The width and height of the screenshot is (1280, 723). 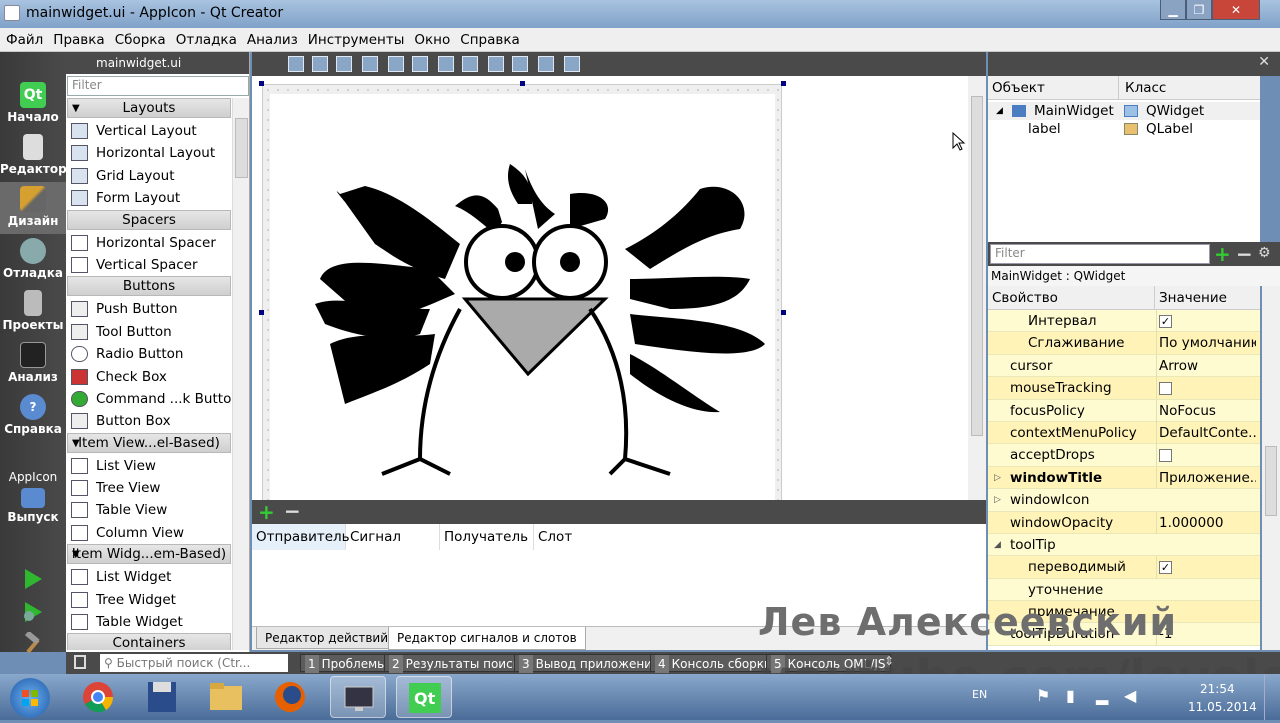 What do you see at coordinates (979, 694) in the screenshot?
I see `language-indicator: EN` at bounding box center [979, 694].